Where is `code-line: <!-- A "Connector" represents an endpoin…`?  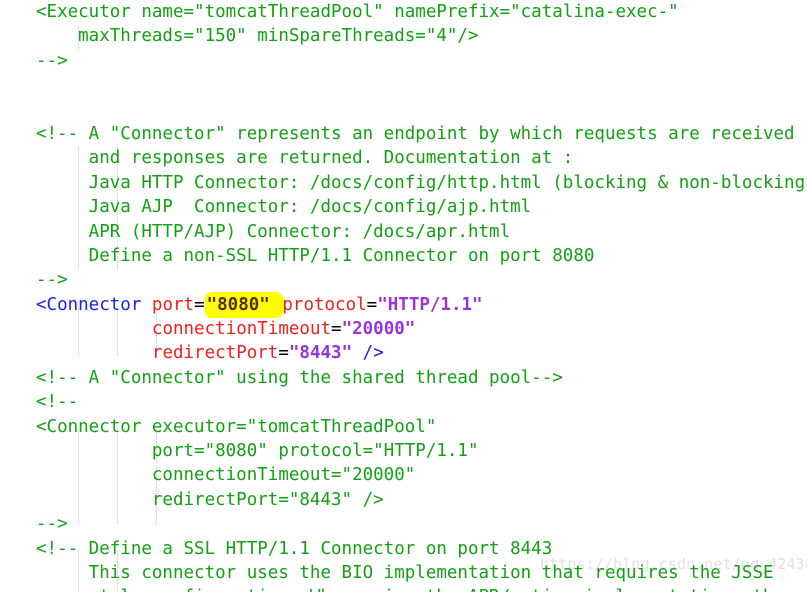 code-line: <!-- A "Connector" represents an endpoin… is located at coordinates (403, 134).